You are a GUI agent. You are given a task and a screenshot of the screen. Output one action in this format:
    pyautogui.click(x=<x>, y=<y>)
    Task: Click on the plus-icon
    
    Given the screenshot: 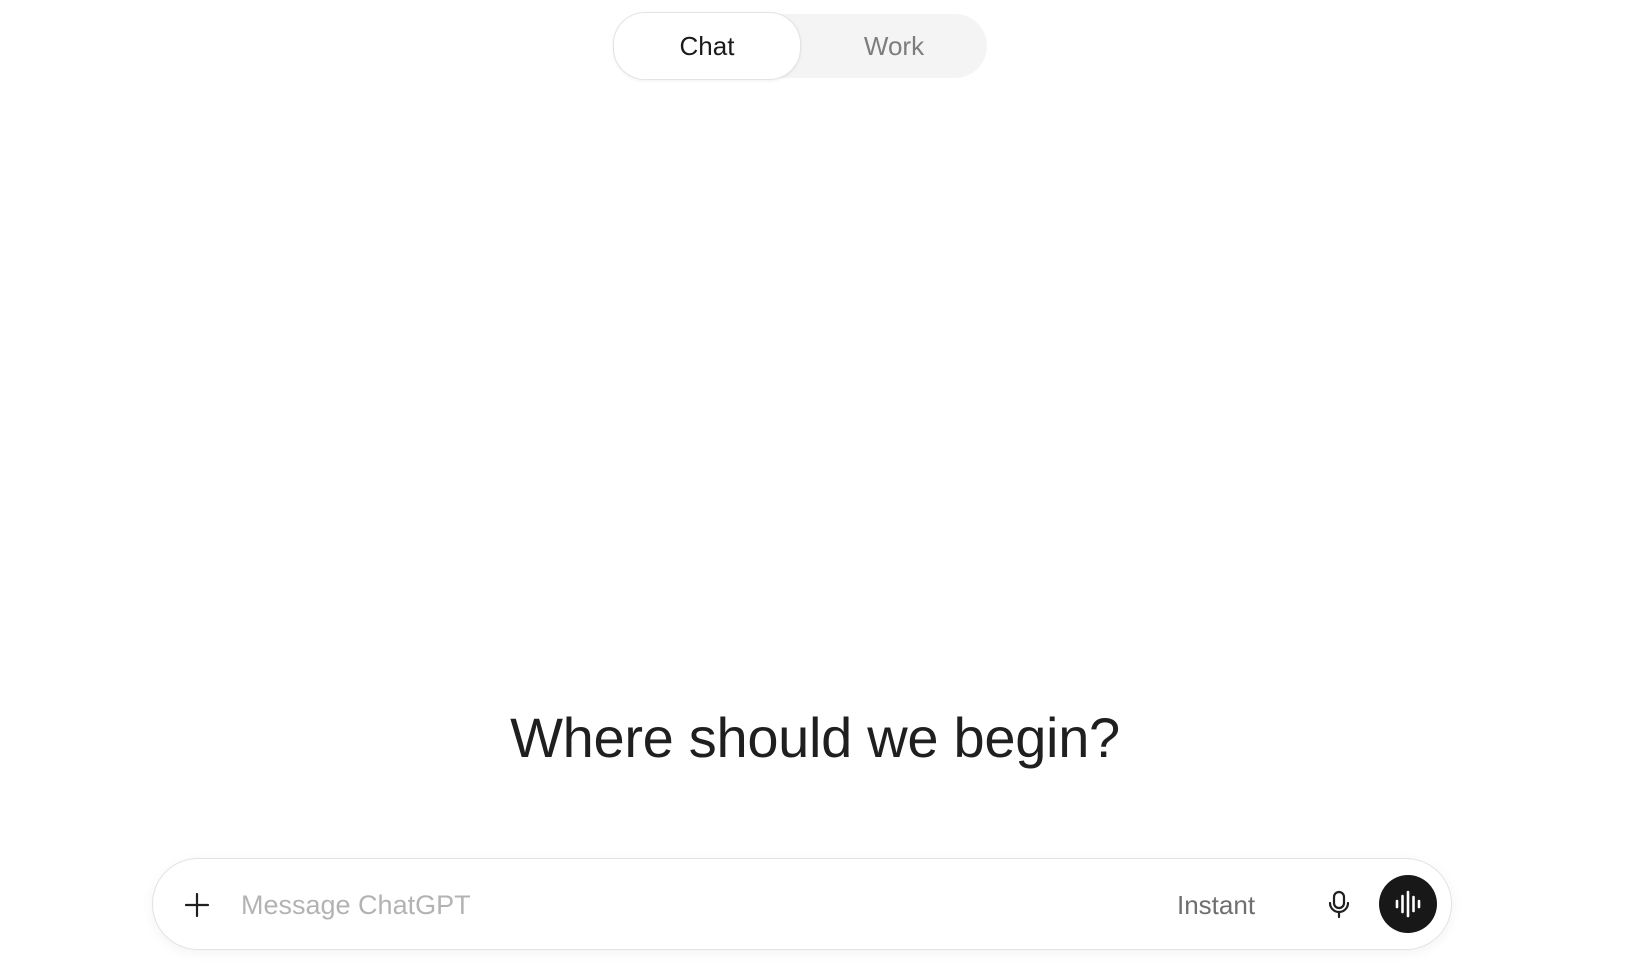 What is the action you would take?
    pyautogui.click(x=197, y=905)
    